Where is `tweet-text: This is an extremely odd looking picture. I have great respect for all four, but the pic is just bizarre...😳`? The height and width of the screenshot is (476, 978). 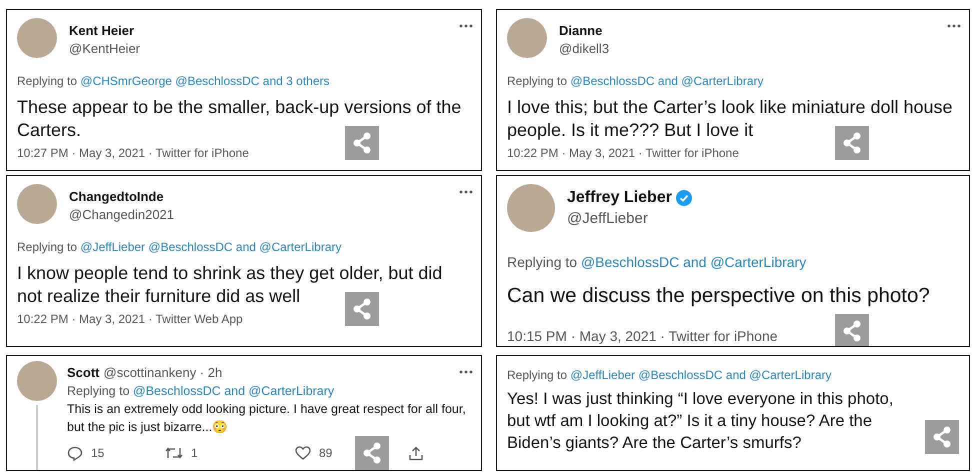 tweet-text: This is an extremely odd looking picture. I have great respect for all four, but the pic is just bizarre...😳 is located at coordinates (267, 418).